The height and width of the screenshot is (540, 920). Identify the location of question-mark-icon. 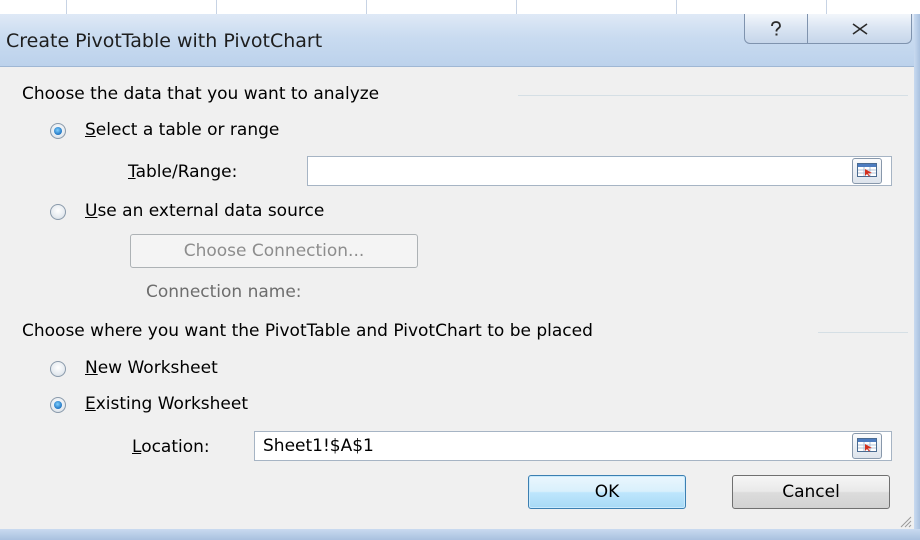
(776, 28).